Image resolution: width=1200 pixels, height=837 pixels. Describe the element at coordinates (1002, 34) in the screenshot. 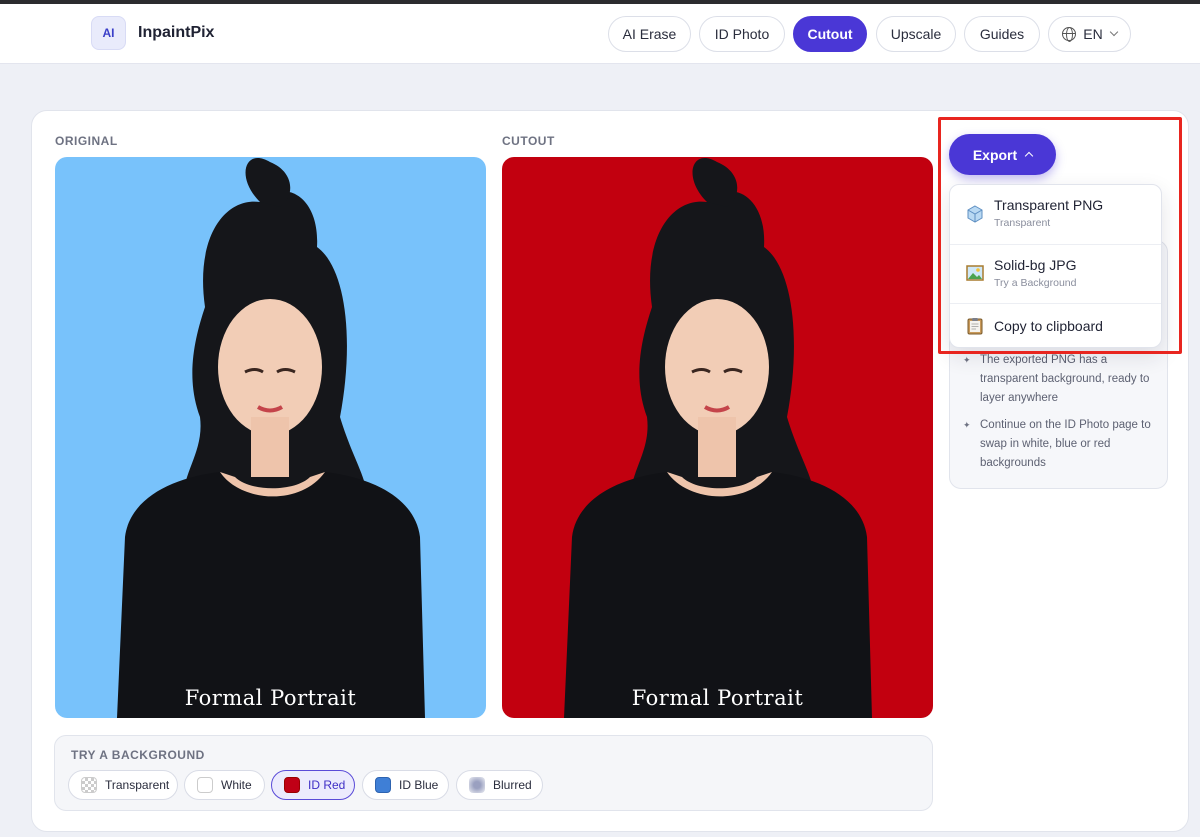

I see `nav-guides: Guides` at that location.